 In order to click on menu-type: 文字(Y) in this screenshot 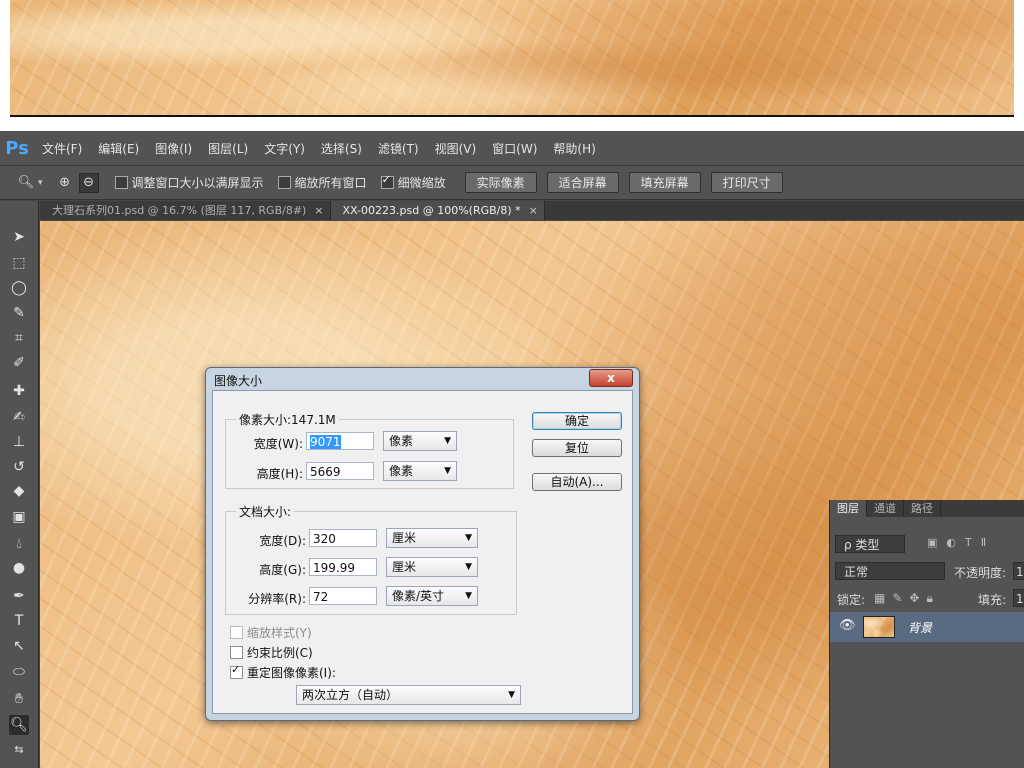, I will do `click(284, 148)`.